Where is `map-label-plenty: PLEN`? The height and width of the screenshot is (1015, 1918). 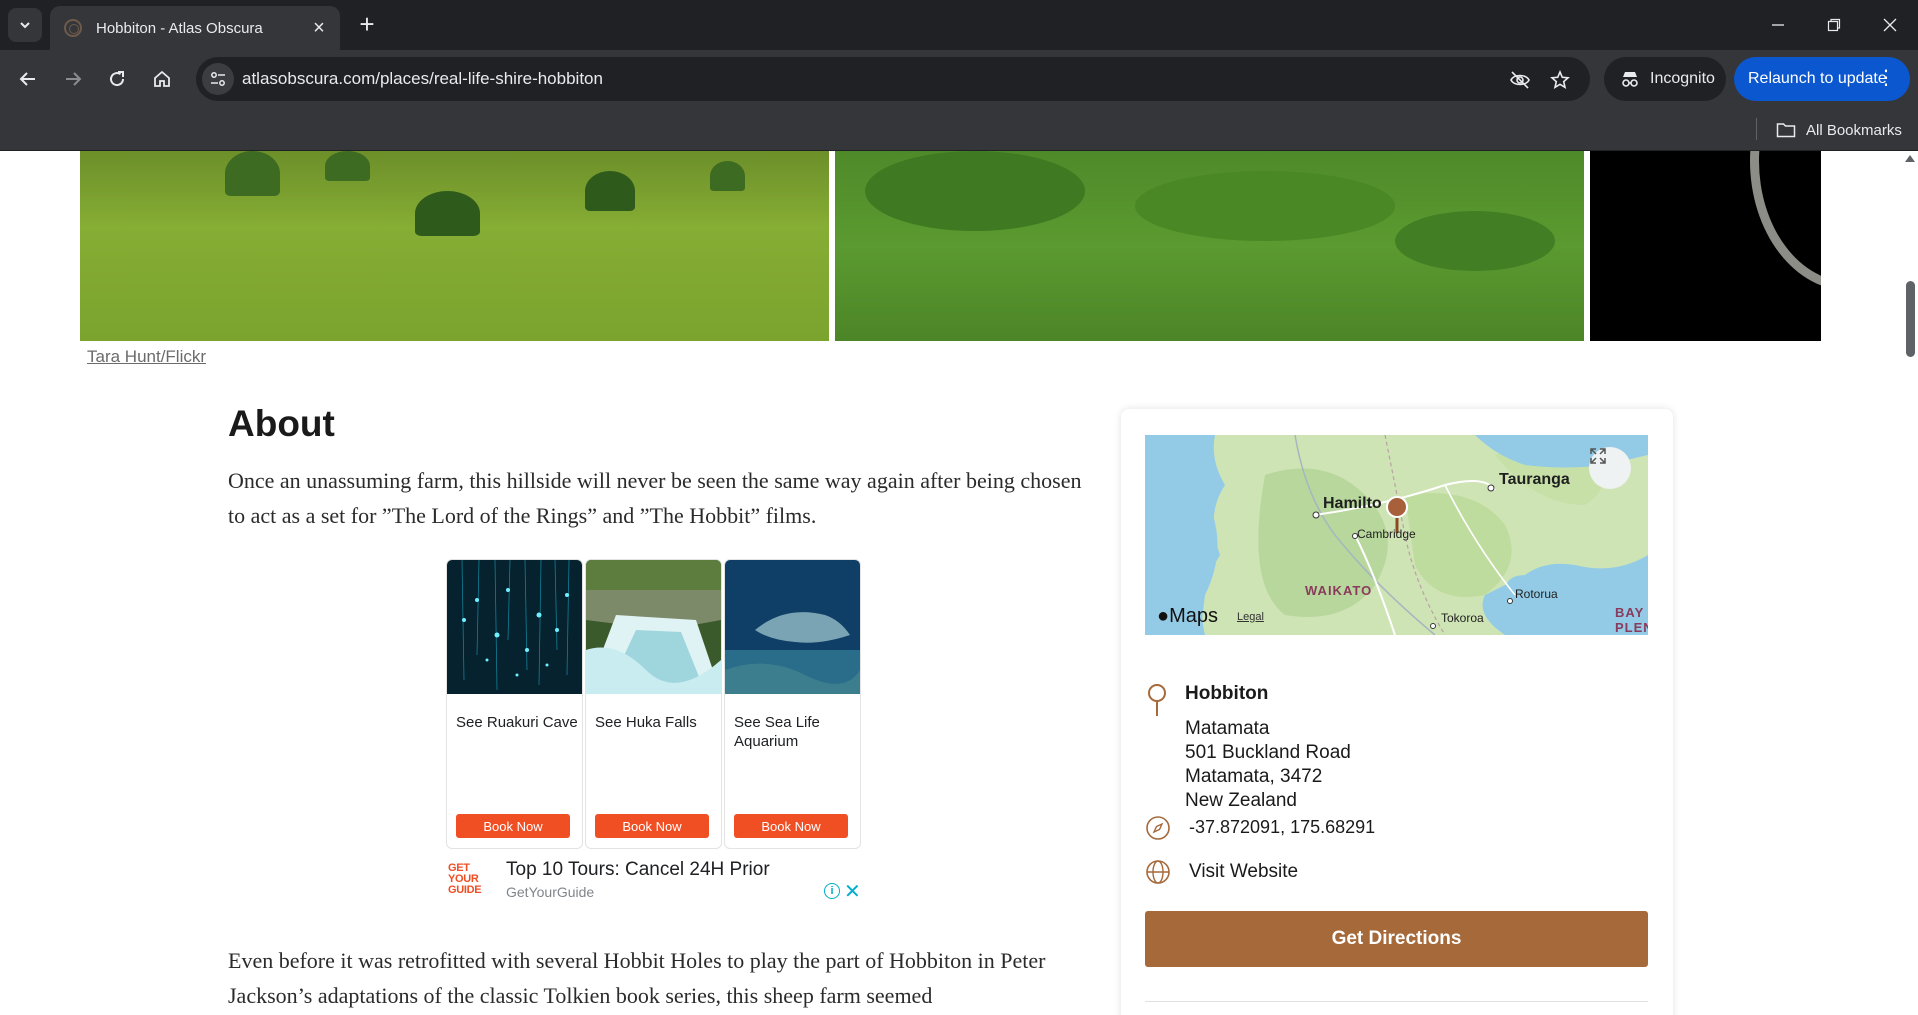 map-label-plenty: PLEN is located at coordinates (1631, 627).